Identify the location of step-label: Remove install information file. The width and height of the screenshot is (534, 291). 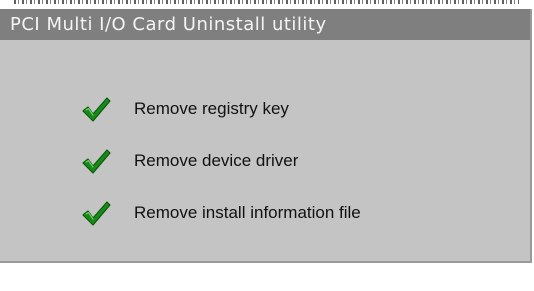
(247, 212).